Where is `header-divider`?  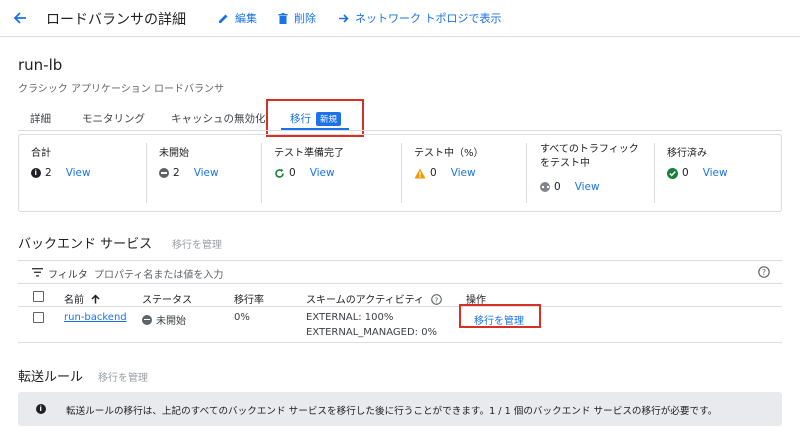 header-divider is located at coordinates (400, 36).